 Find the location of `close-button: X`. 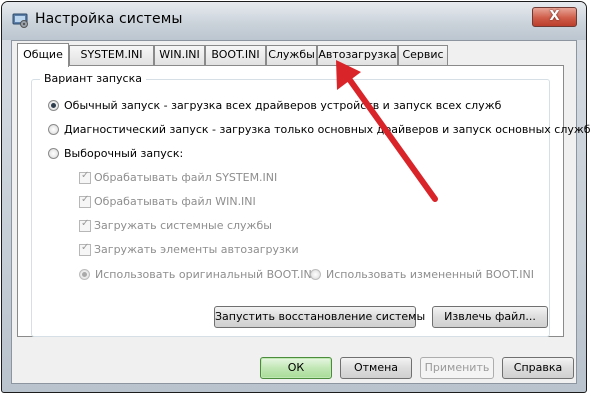

close-button: X is located at coordinates (554, 17).